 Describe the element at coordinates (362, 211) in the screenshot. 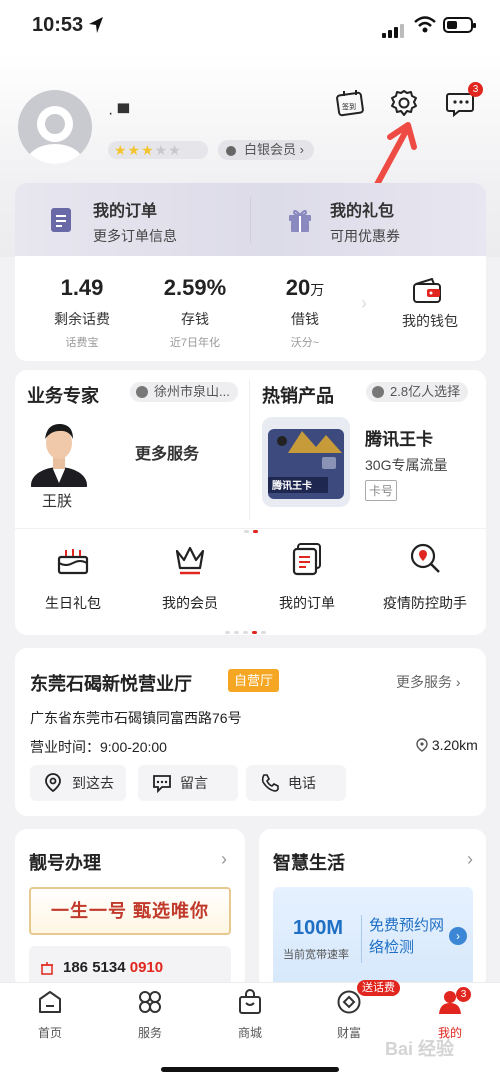

I see `gifts-title: 我的礼包` at that location.